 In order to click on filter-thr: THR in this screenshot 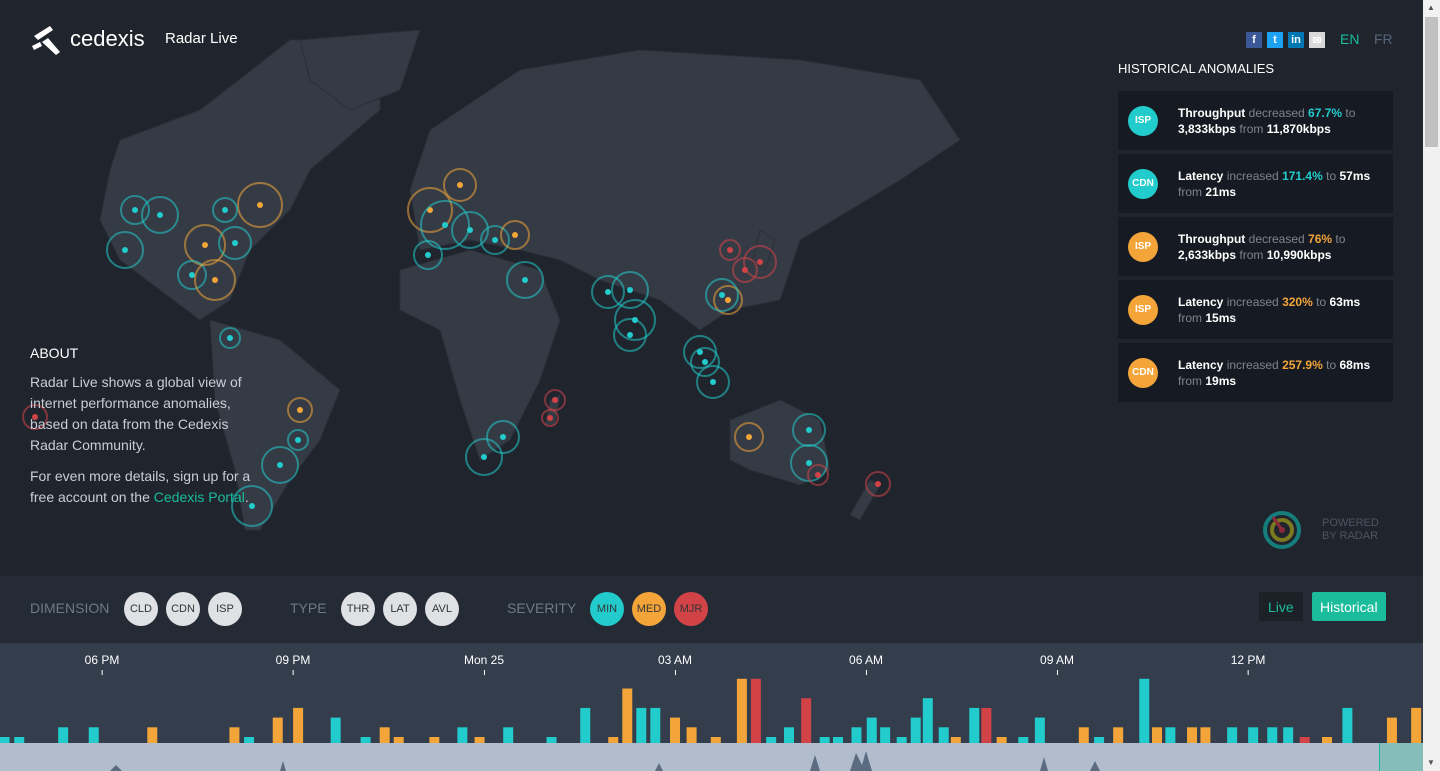, I will do `click(358, 609)`.